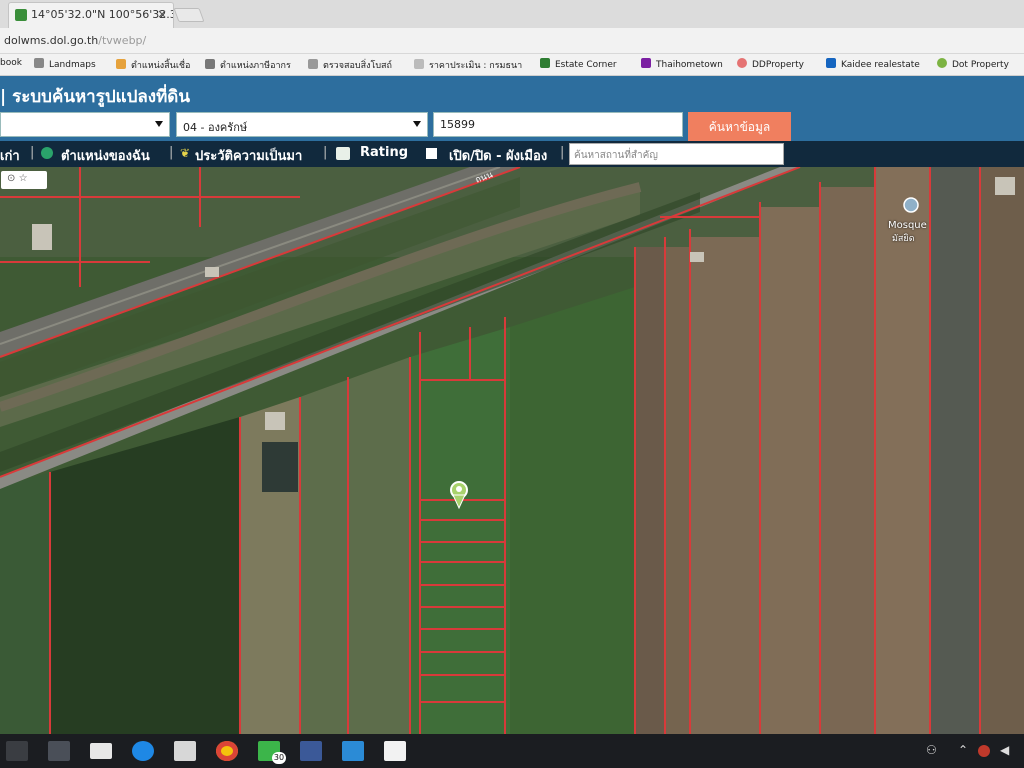 The height and width of the screenshot is (768, 1024). I want to click on mail-icon, so click(101, 751).